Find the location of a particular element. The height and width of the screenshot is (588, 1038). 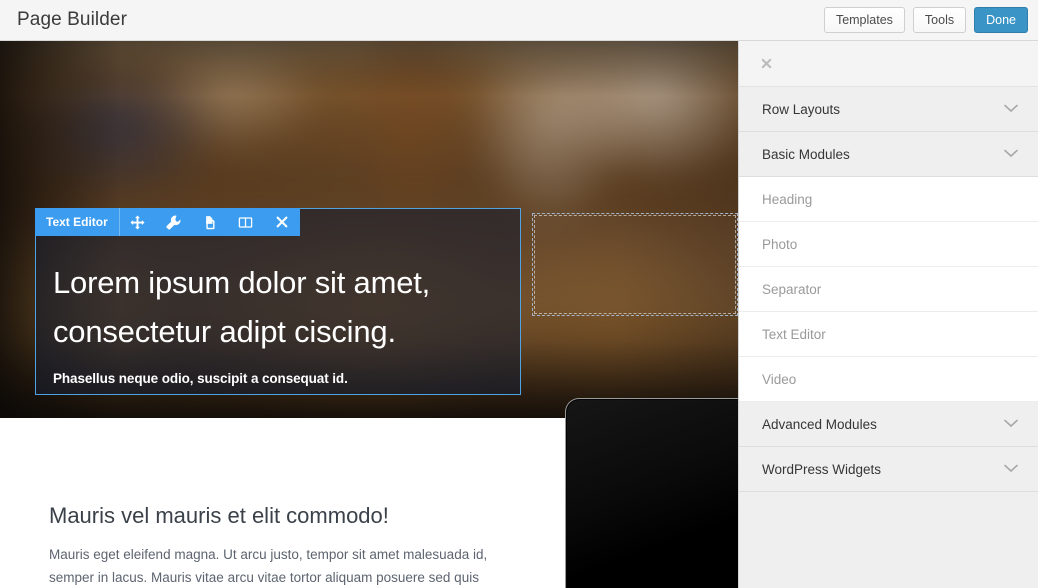

tools-button: Tools is located at coordinates (939, 20).